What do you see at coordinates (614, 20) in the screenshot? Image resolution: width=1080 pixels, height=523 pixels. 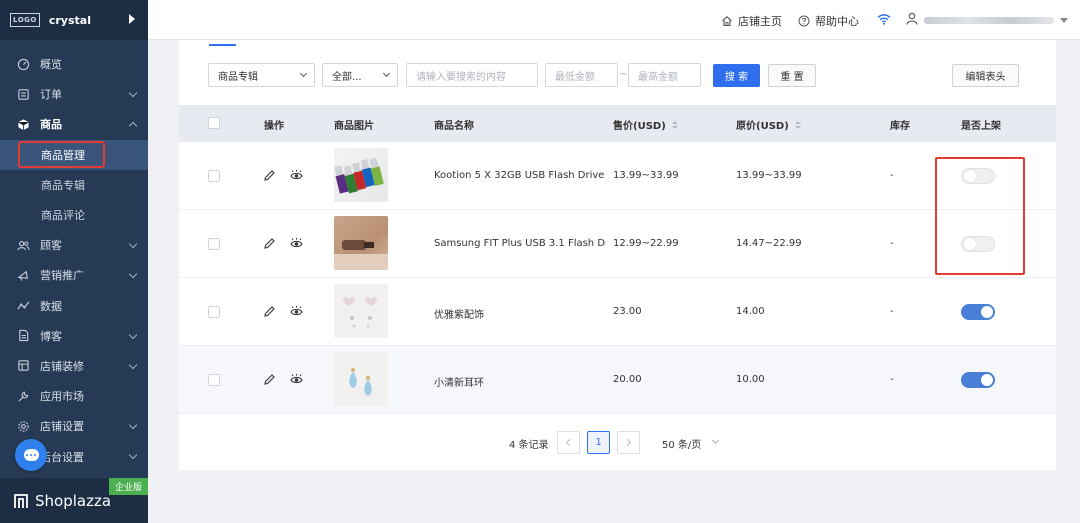 I see `top-header: 店铺主页 帮助中心` at bounding box center [614, 20].